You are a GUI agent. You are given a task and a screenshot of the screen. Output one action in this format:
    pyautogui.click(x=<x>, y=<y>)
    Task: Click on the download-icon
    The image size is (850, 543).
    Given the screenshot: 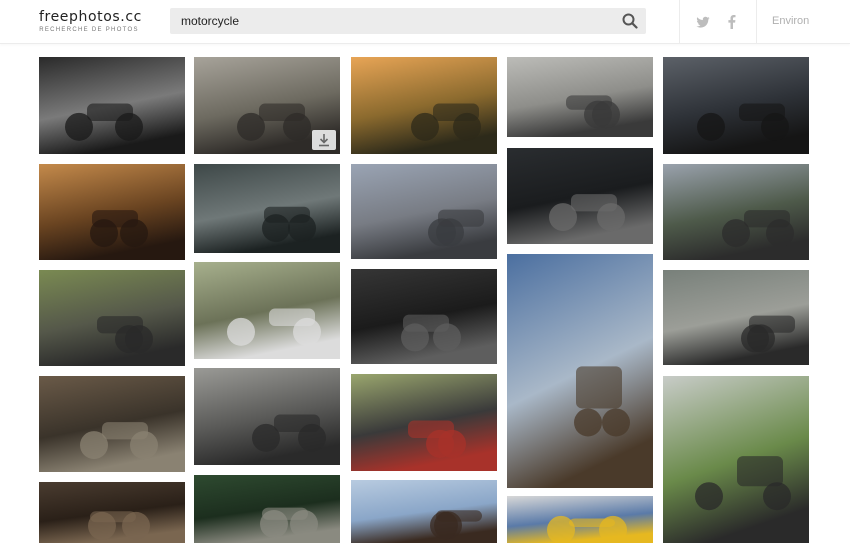 What is the action you would take?
    pyautogui.click(x=324, y=140)
    